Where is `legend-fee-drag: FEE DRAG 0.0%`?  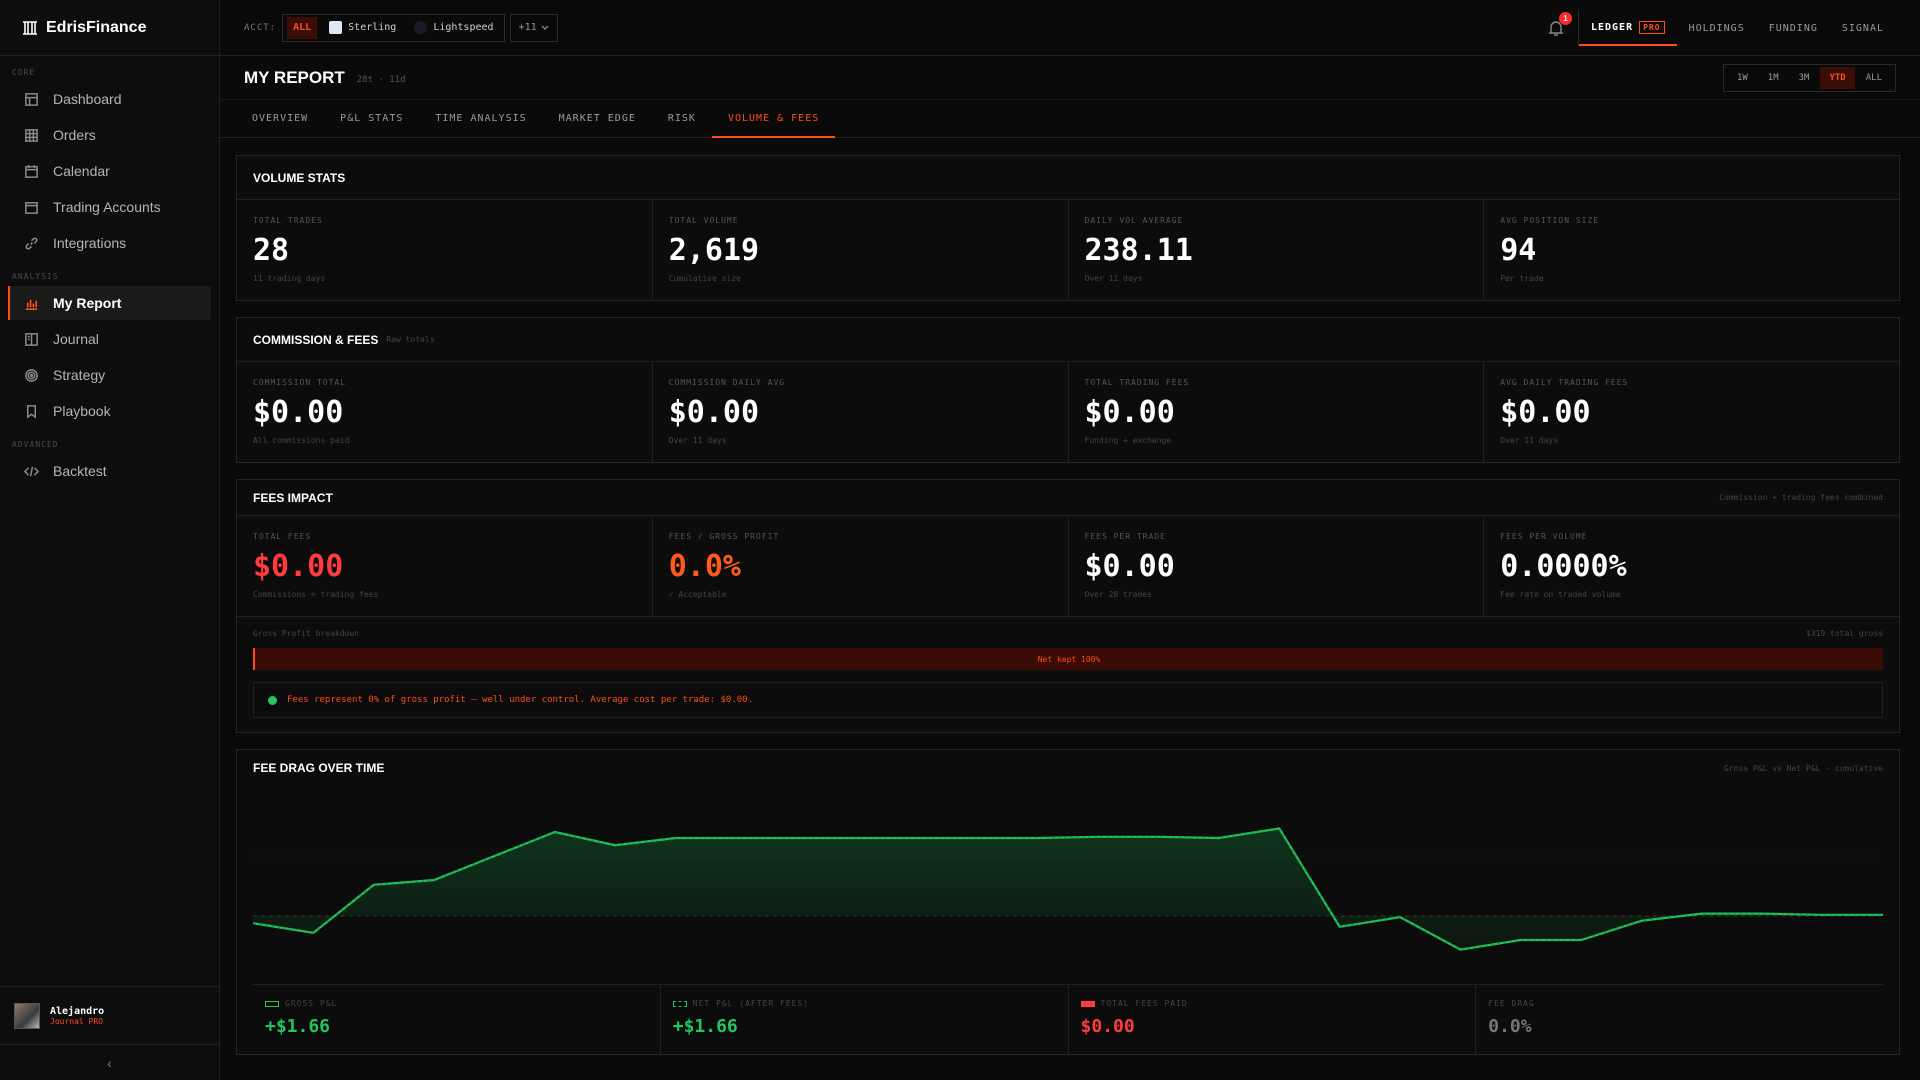
legend-fee-drag: FEE DRAG 0.0% is located at coordinates (1679, 1019).